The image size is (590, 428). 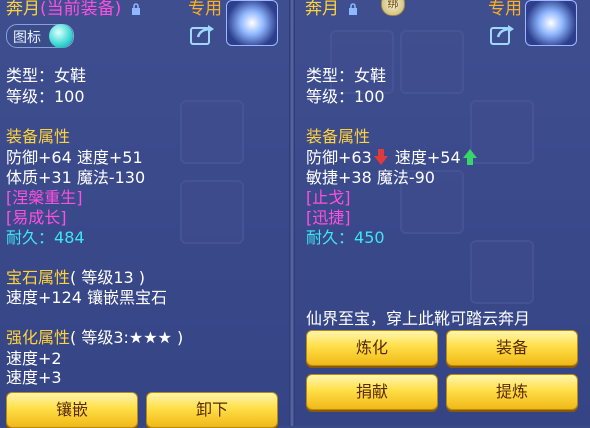 What do you see at coordinates (72, 410) in the screenshot?
I see `inlay-button: 镶嵌` at bounding box center [72, 410].